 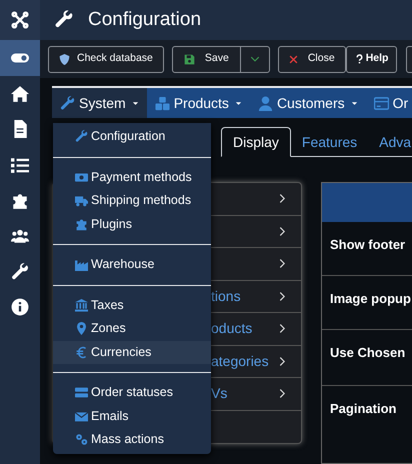 I want to click on dropdown-toggle, so click(x=255, y=59).